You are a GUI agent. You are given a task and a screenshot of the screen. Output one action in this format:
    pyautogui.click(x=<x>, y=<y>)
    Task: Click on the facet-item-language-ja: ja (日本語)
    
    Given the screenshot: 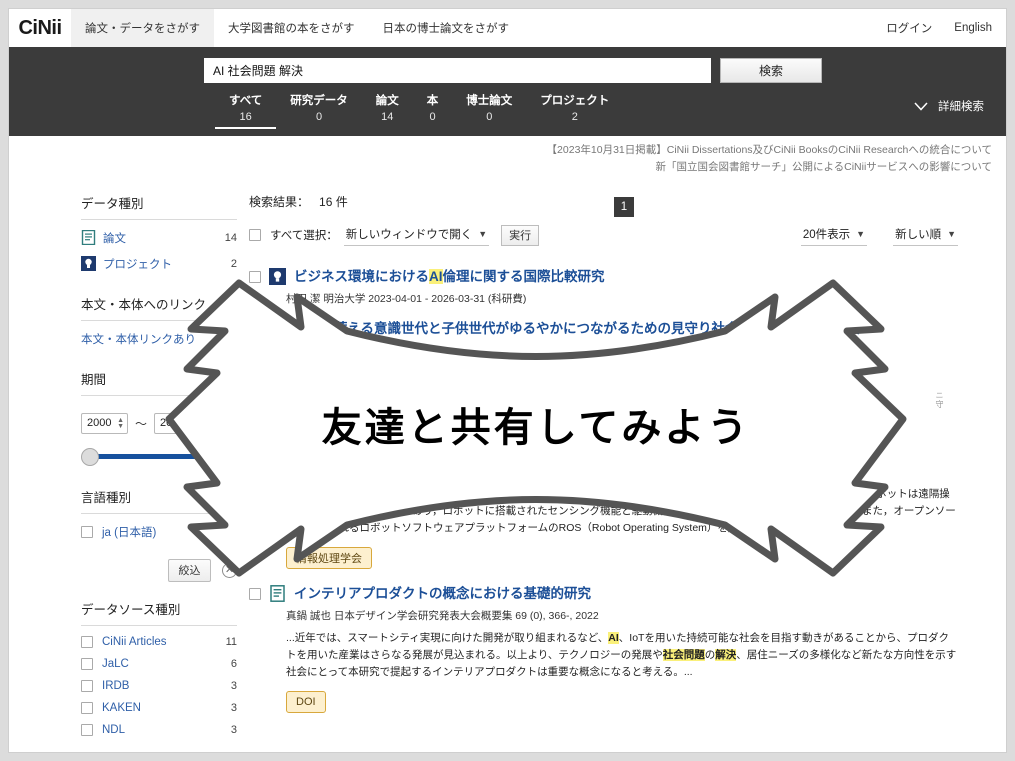 What is the action you would take?
    pyautogui.click(x=159, y=532)
    